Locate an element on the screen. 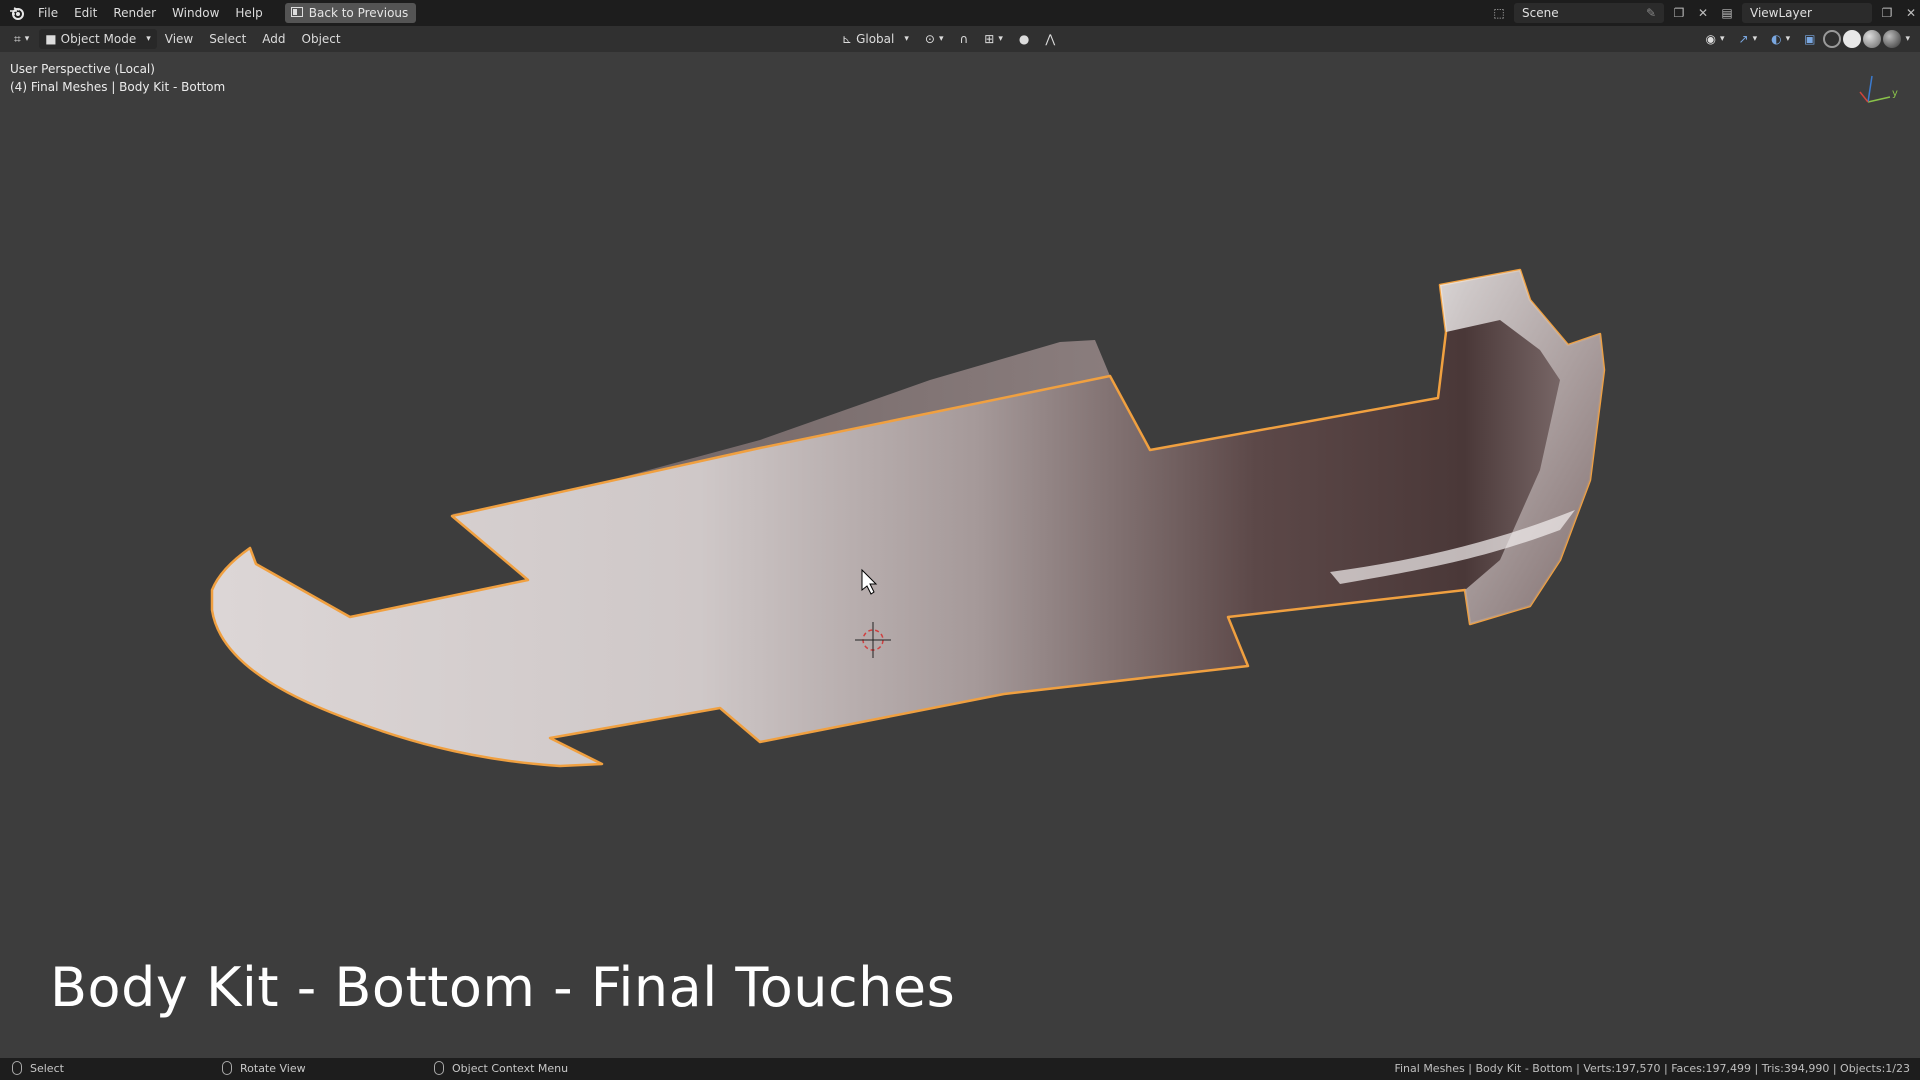 The image size is (1920, 1080). scene-field: Scene ✎ is located at coordinates (1589, 13).